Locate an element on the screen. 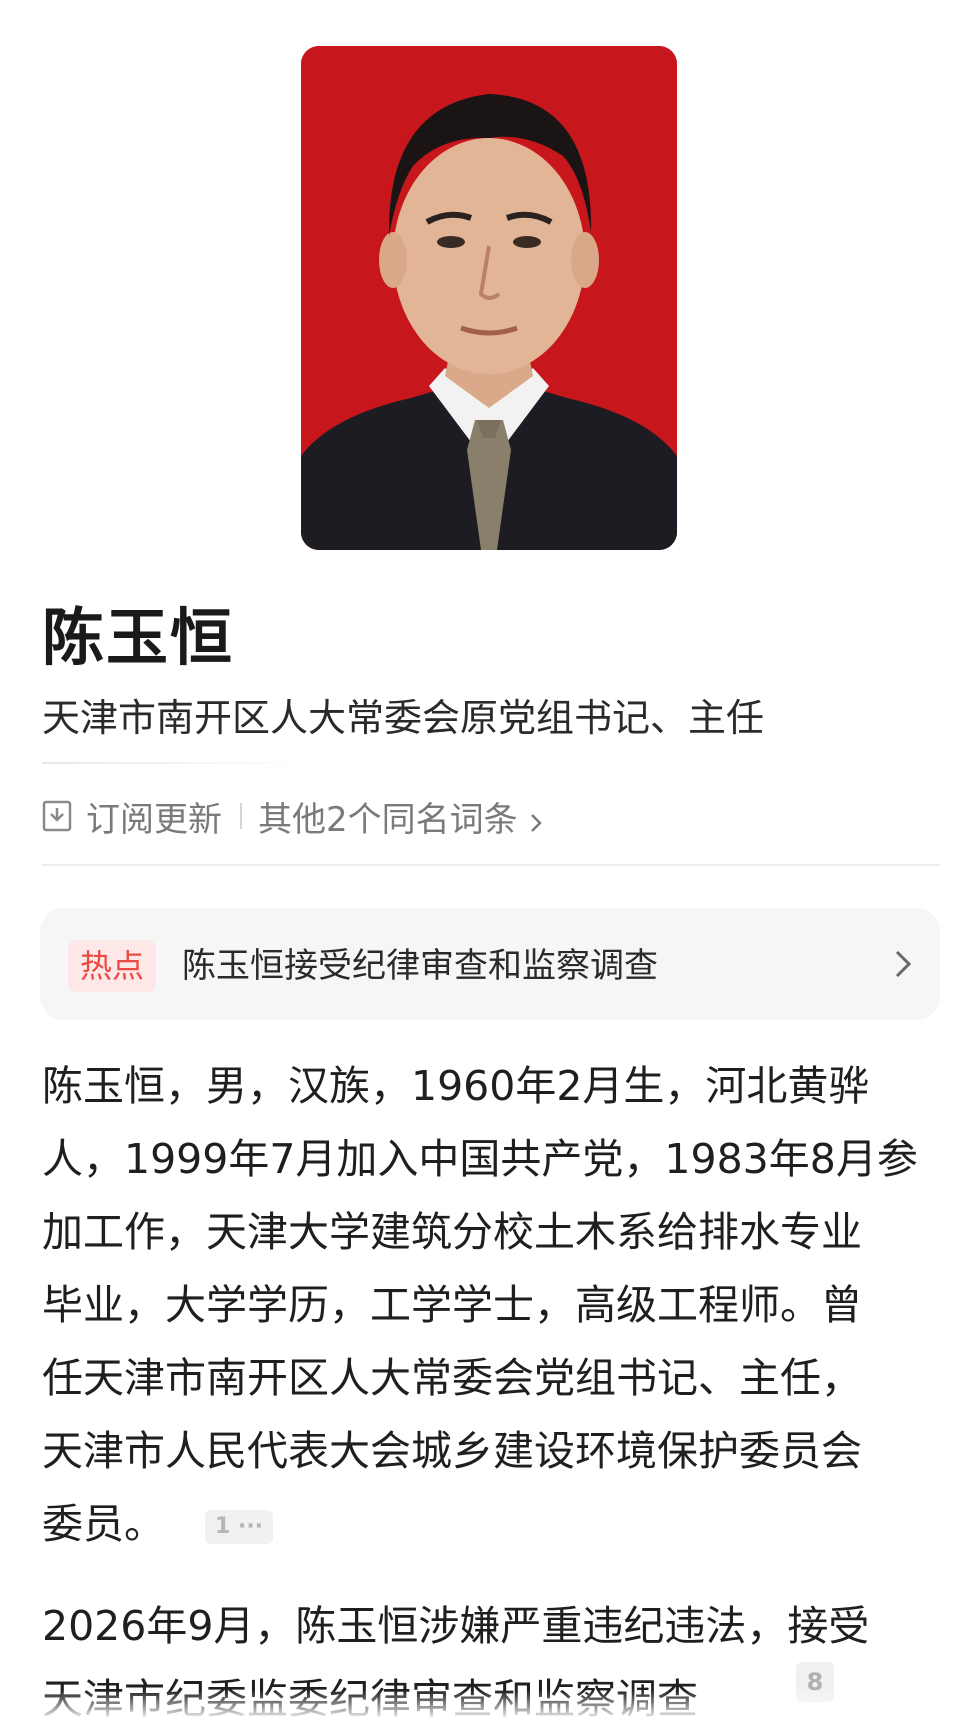 The width and height of the screenshot is (974, 1736). portrait-illustration is located at coordinates (489, 298).